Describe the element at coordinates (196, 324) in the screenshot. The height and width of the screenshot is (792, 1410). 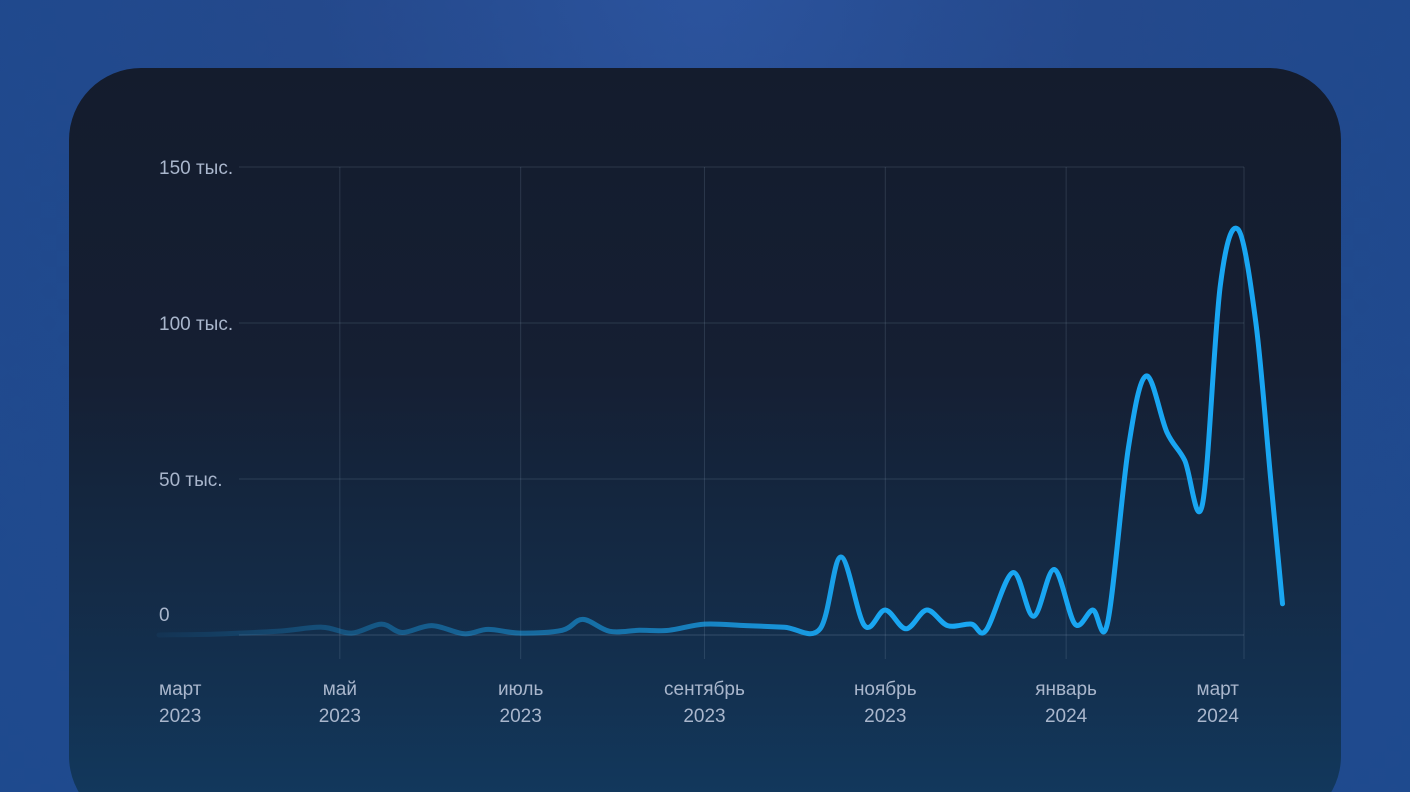
I see `y-tick-label: 100 тыс.` at that location.